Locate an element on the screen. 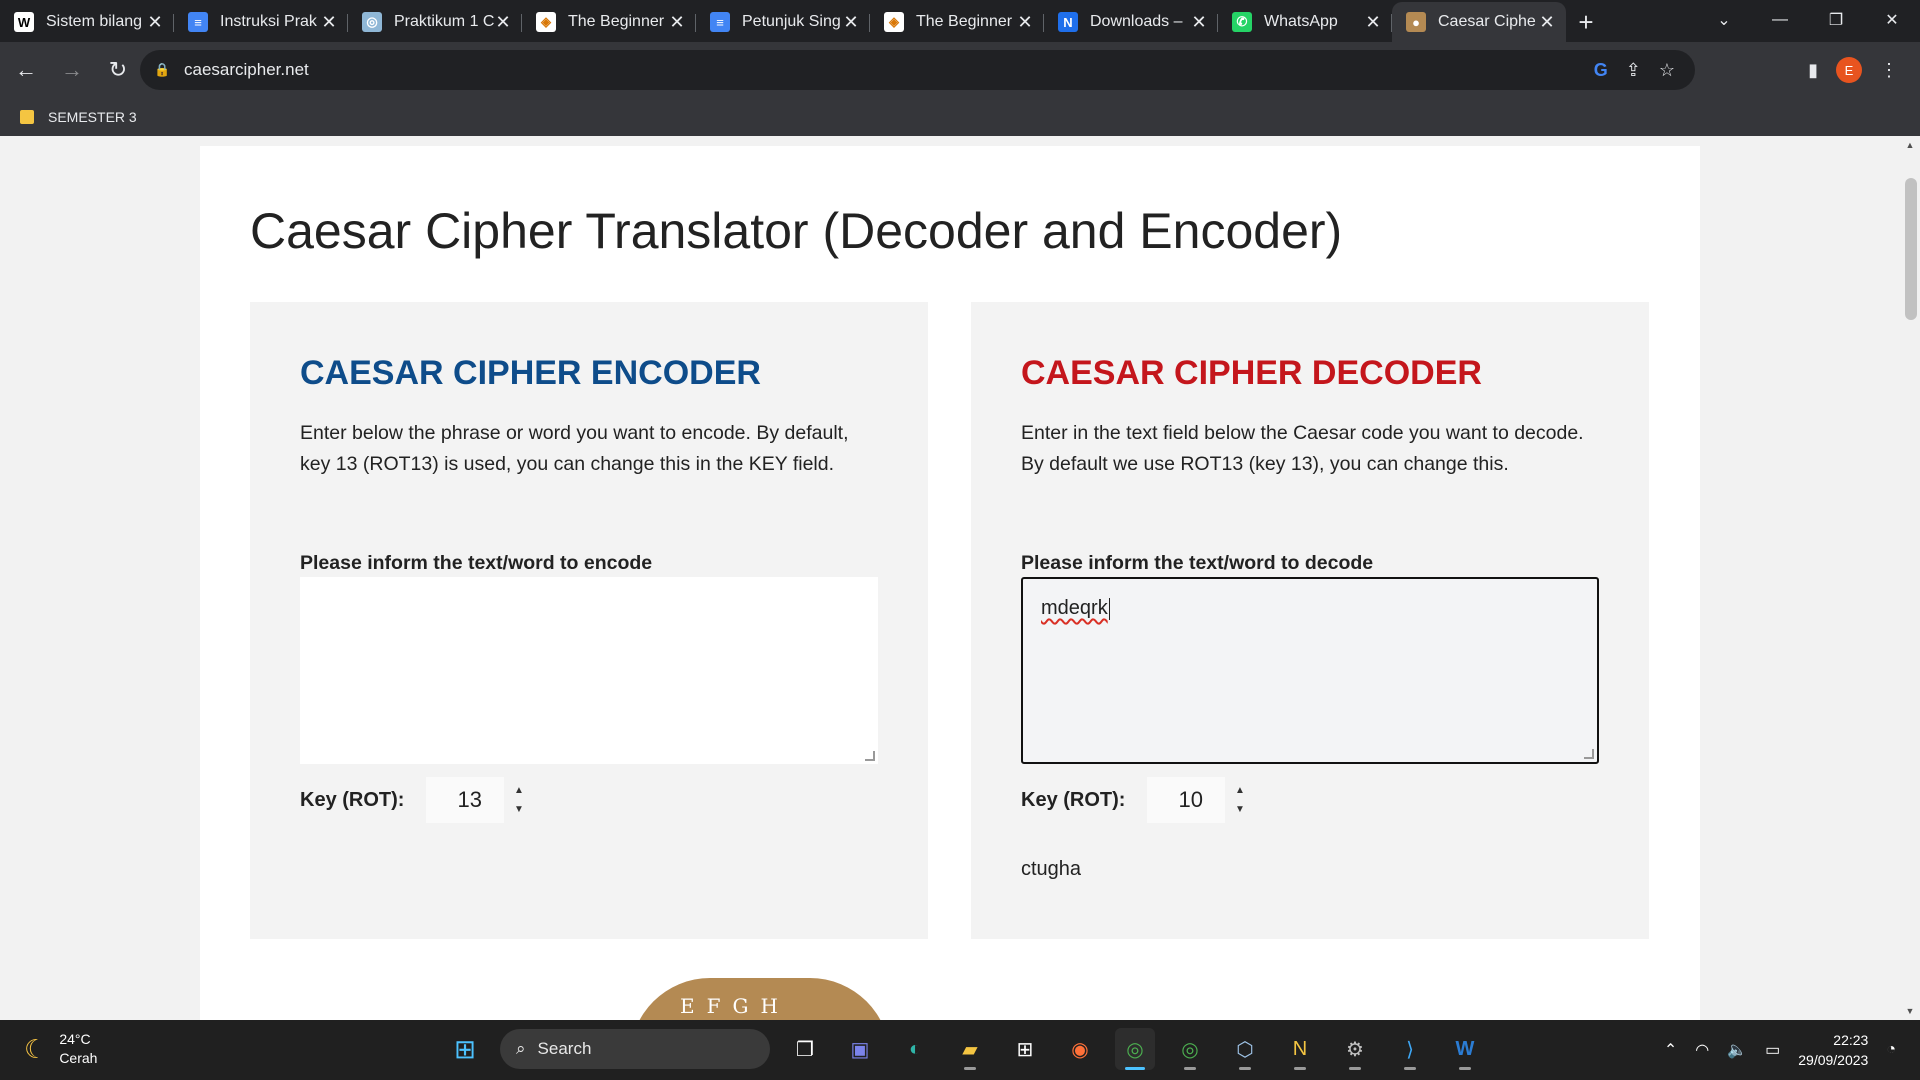 This screenshot has height=1080, width=1920. profile-avatar: E is located at coordinates (1849, 70).